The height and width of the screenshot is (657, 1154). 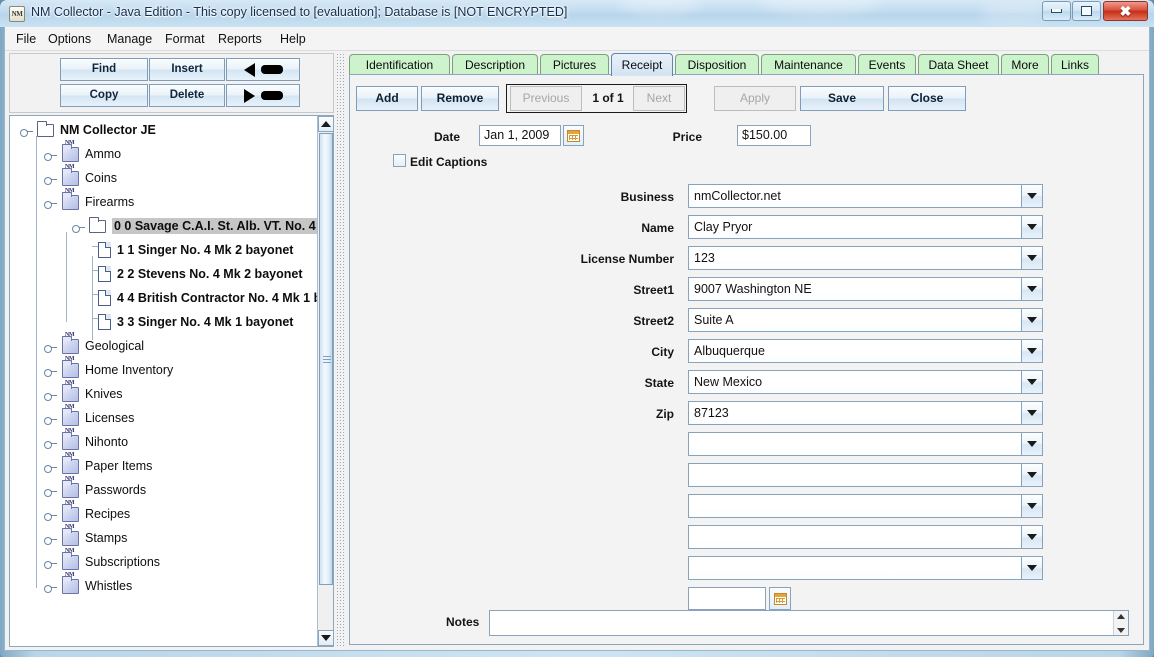 What do you see at coordinates (842, 98) in the screenshot?
I see `save-button: Save` at bounding box center [842, 98].